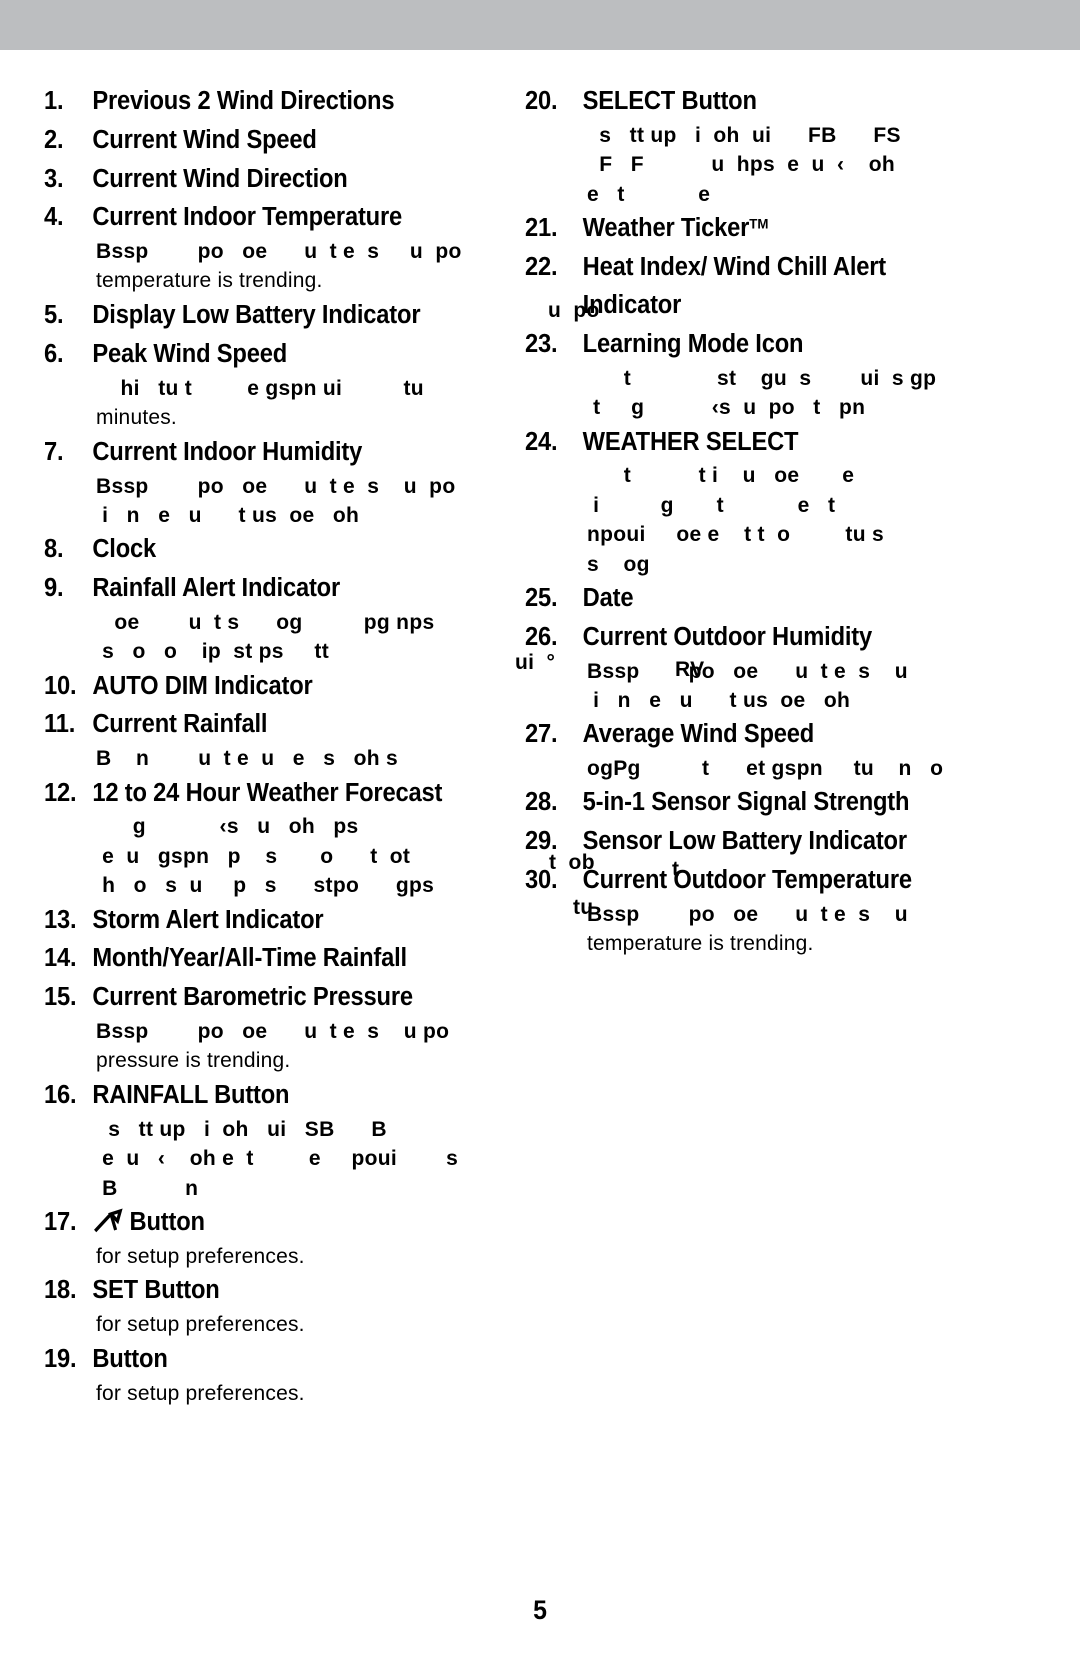 The image size is (1080, 1669). What do you see at coordinates (690, 441) in the screenshot?
I see `legend-entry-title-text: WEATHER SELECT` at bounding box center [690, 441].